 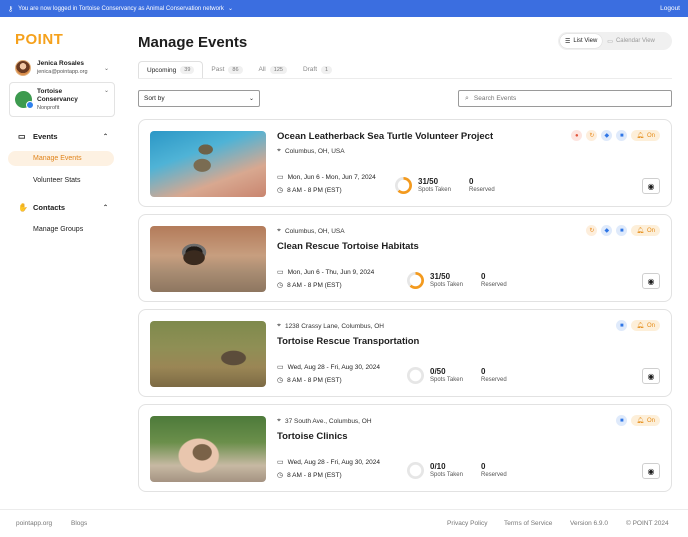 I want to click on event-image-tortoise-habitat, so click(x=208, y=259).